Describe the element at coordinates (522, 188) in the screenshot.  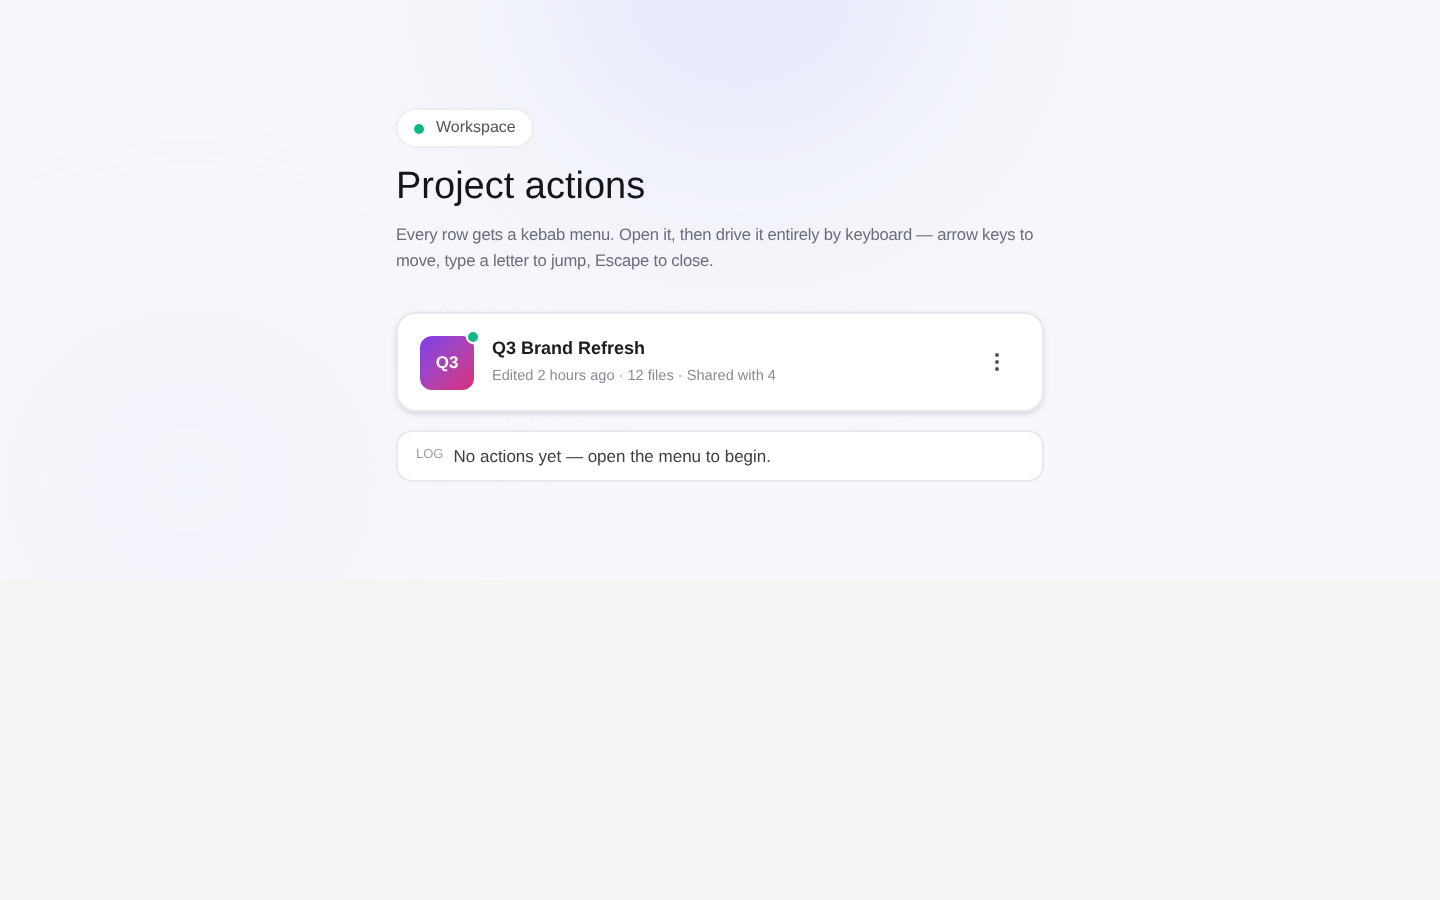
I see `page-title: Project actions` at that location.